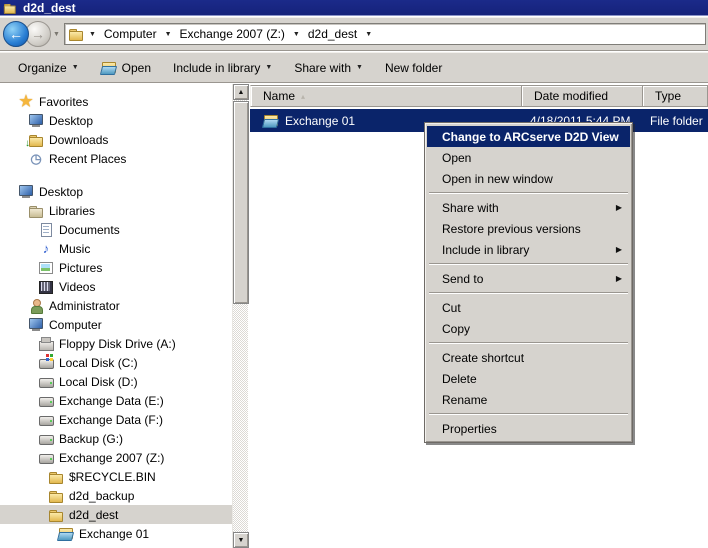 The width and height of the screenshot is (708, 548). What do you see at coordinates (116, 438) in the screenshot?
I see `sidebar-item-backup-g: Backup (G:)` at bounding box center [116, 438].